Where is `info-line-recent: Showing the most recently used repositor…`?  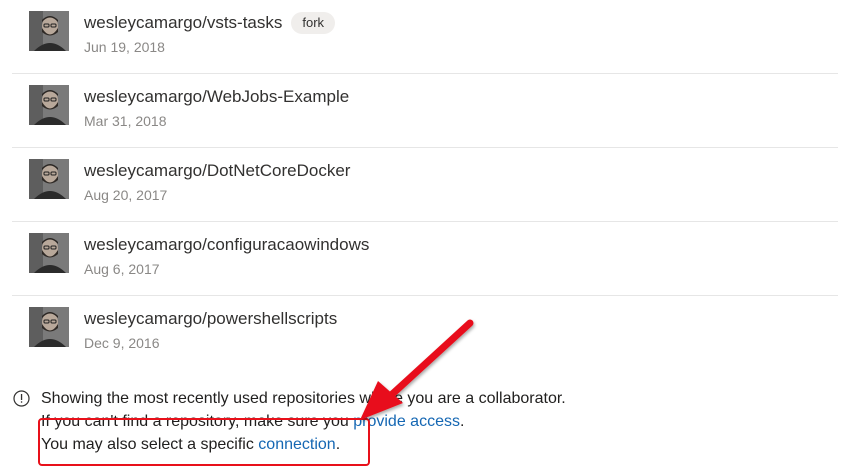 info-line-recent: Showing the most recently used repositor… is located at coordinates (303, 398).